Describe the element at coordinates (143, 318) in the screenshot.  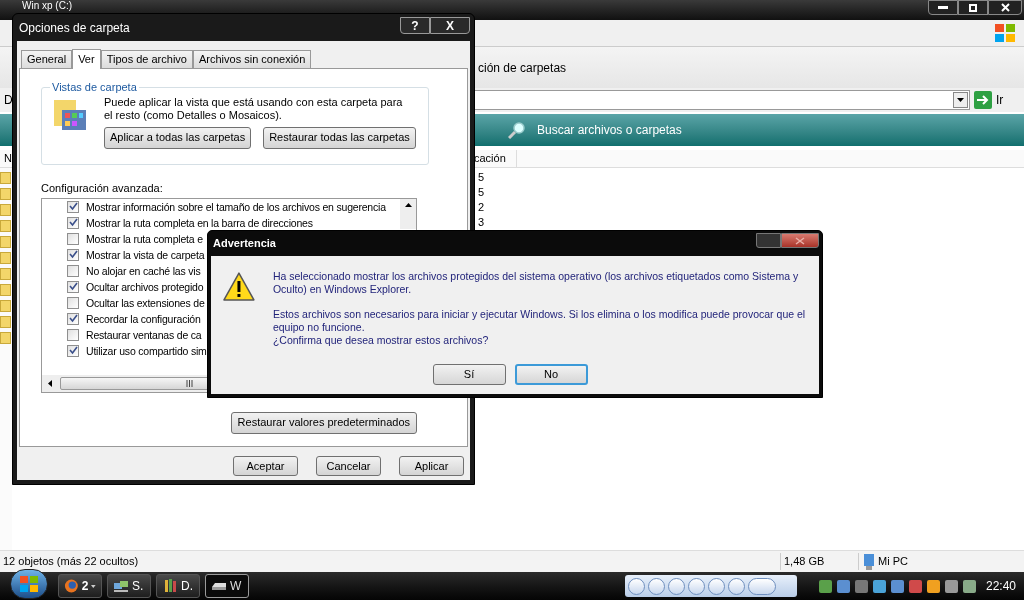
I see `setting-label: Recordar la configuración` at that location.